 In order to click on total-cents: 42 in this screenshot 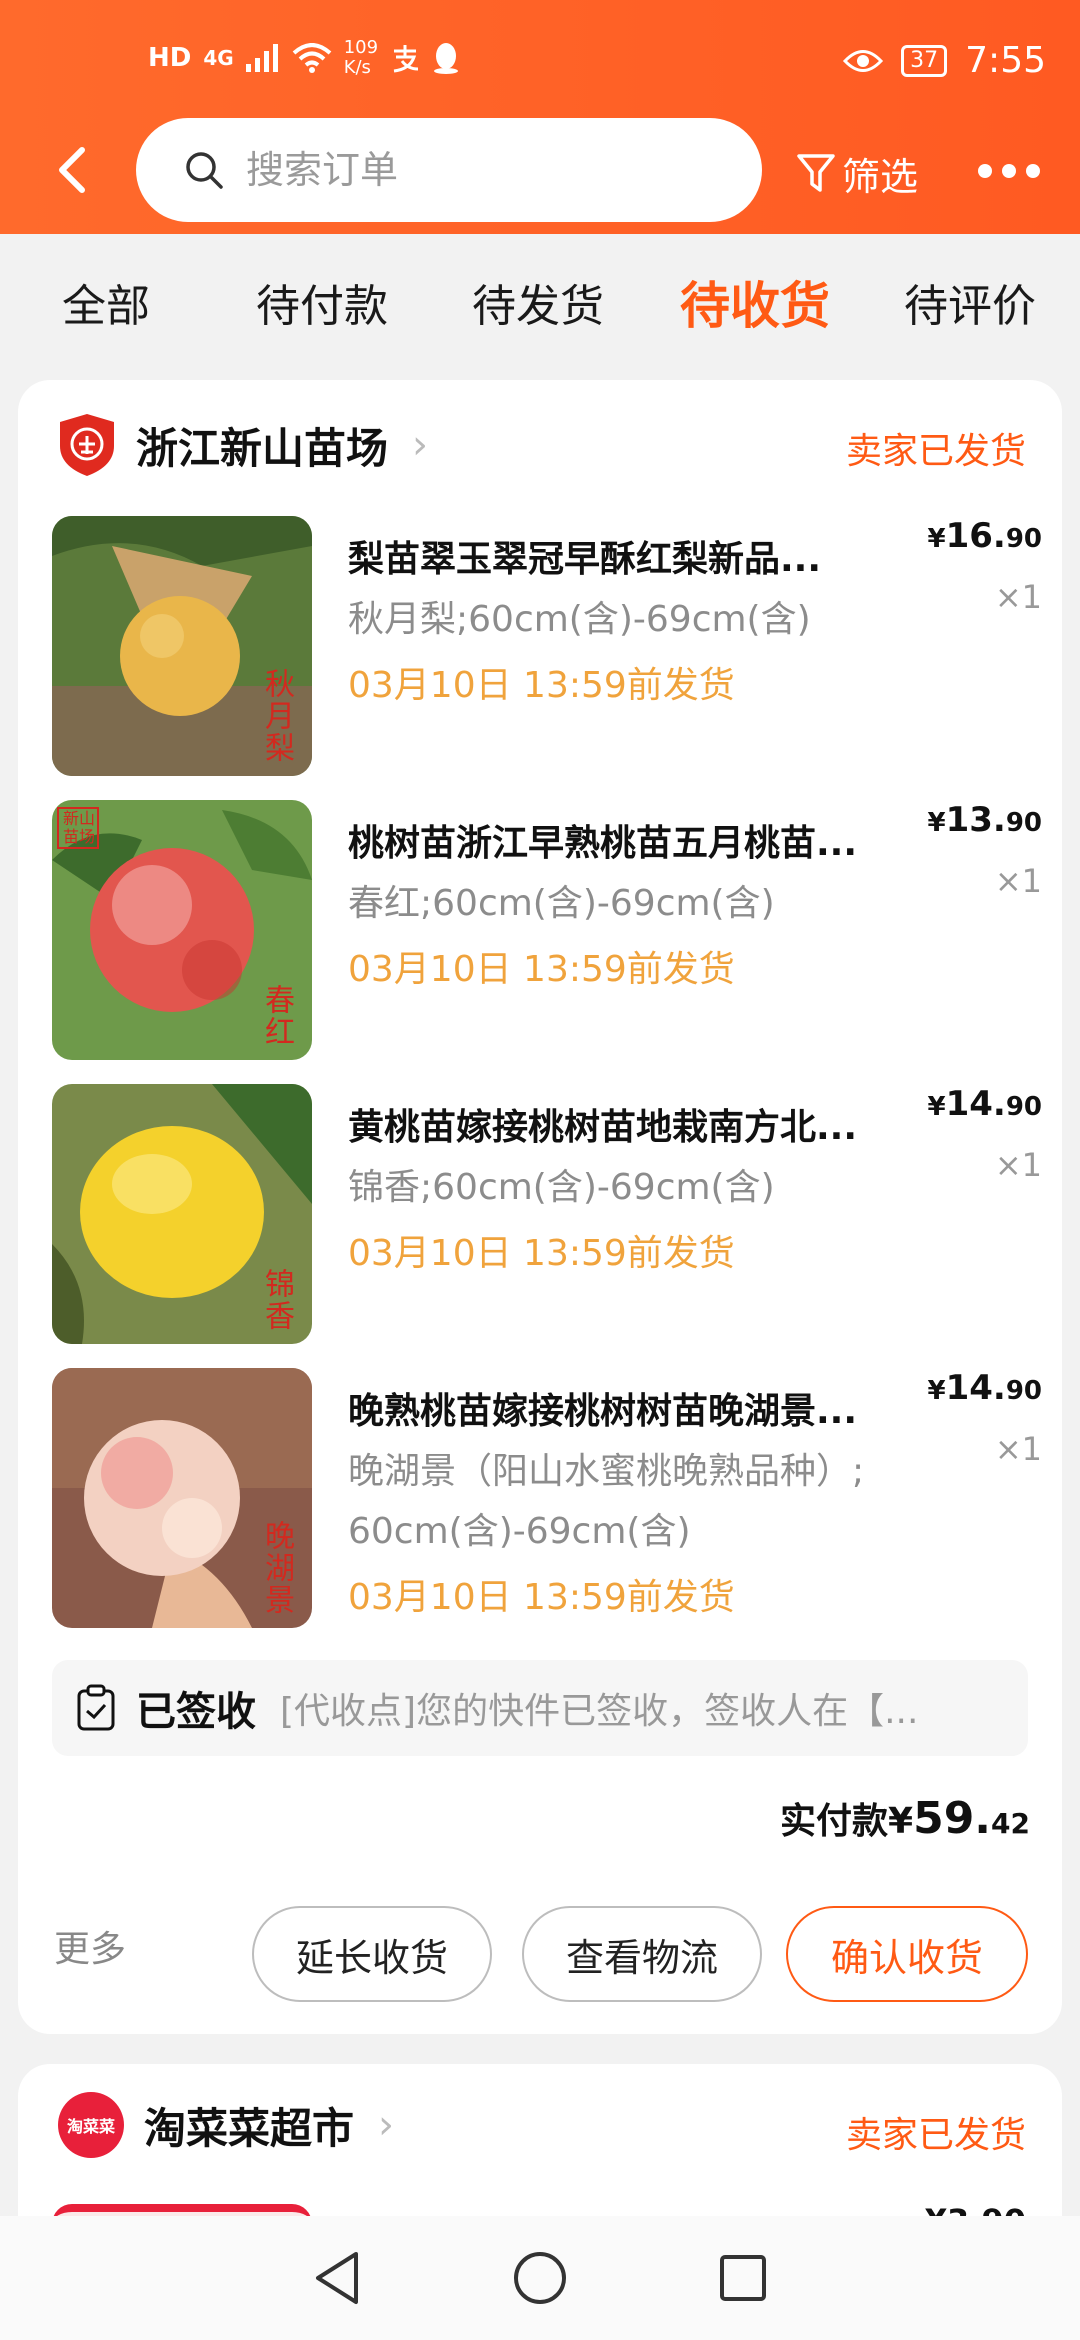, I will do `click(1010, 1823)`.